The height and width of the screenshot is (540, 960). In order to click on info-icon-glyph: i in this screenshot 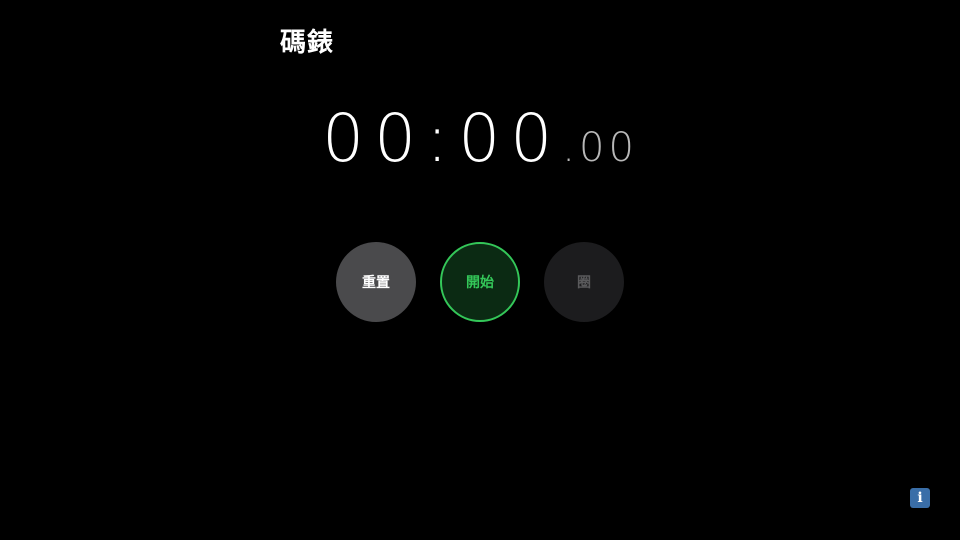, I will do `click(920, 498)`.